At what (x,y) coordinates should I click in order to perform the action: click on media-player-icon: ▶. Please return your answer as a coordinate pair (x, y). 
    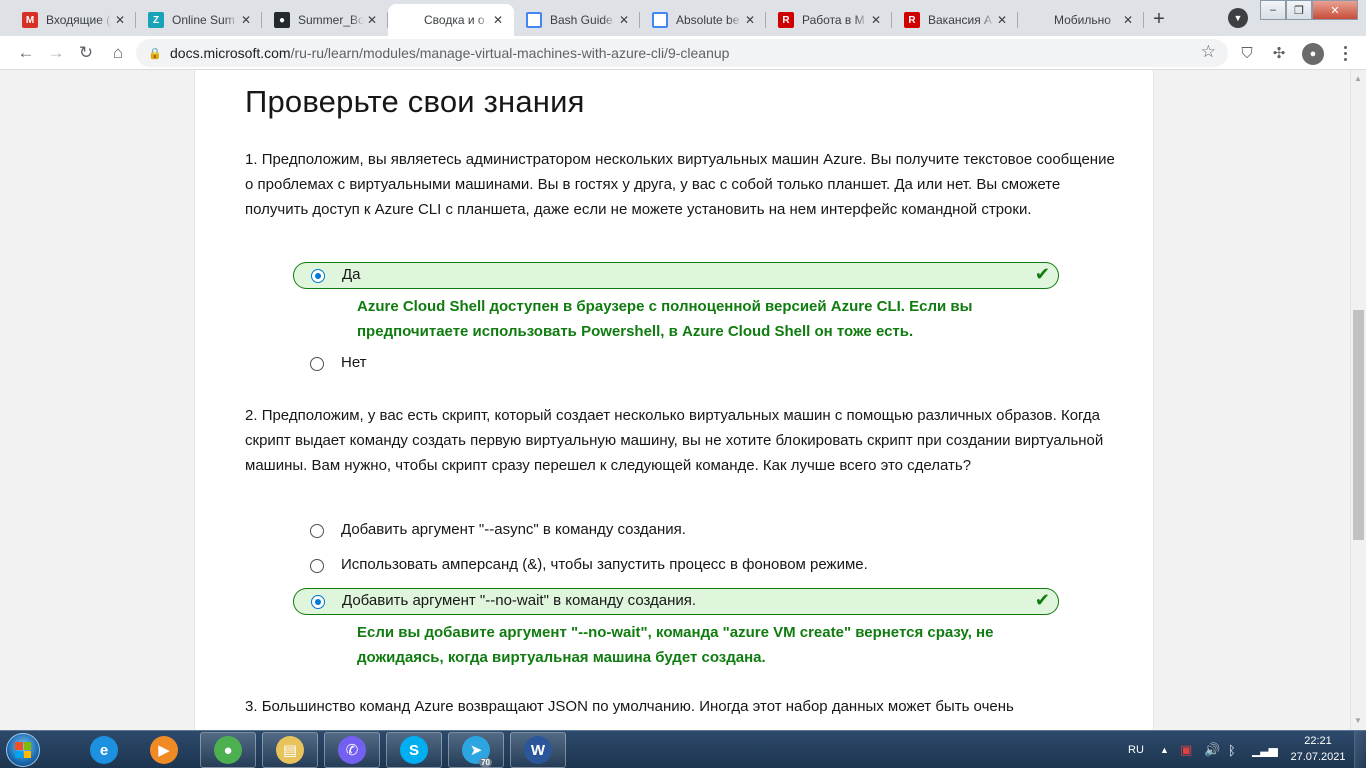
    Looking at the image, I should click on (164, 750).